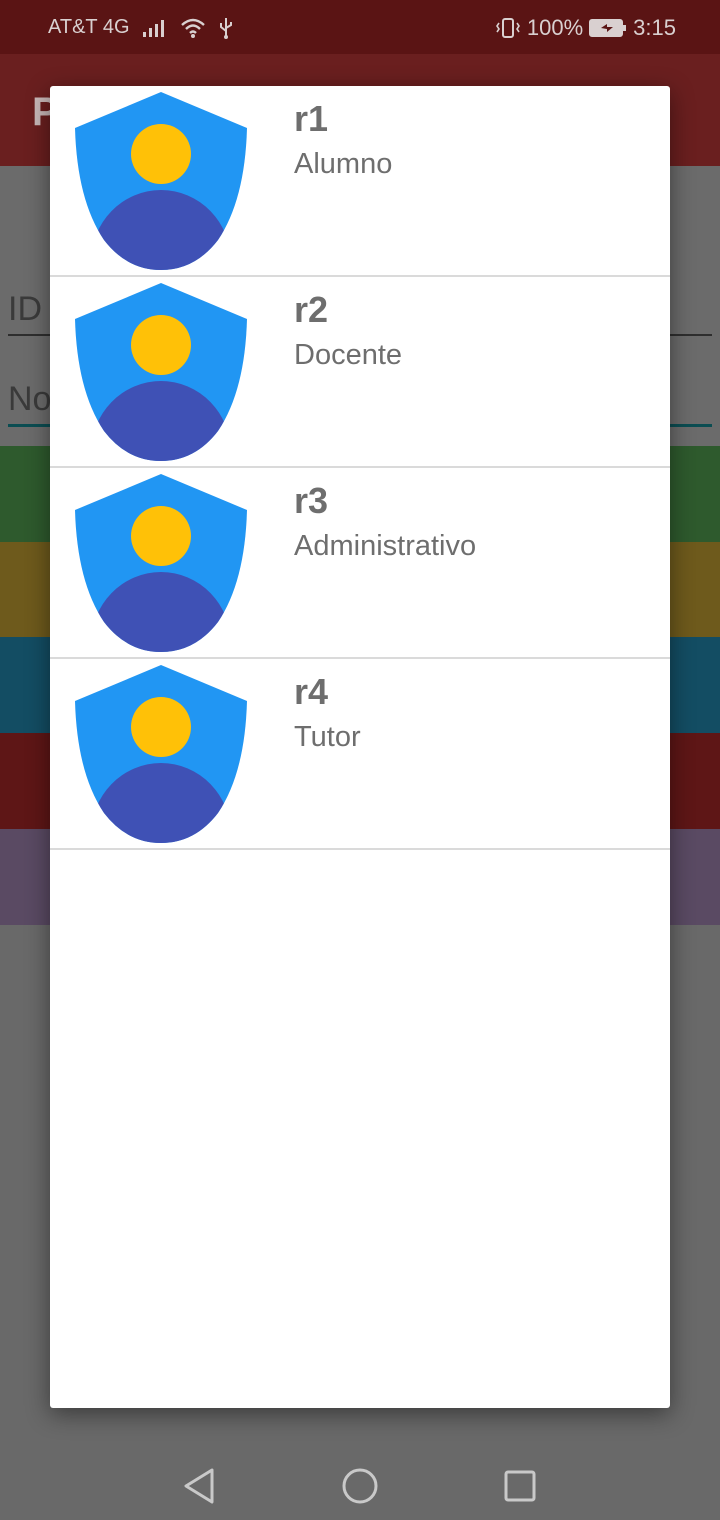 The height and width of the screenshot is (1520, 720). What do you see at coordinates (608, 28) in the screenshot?
I see `battery-icon` at bounding box center [608, 28].